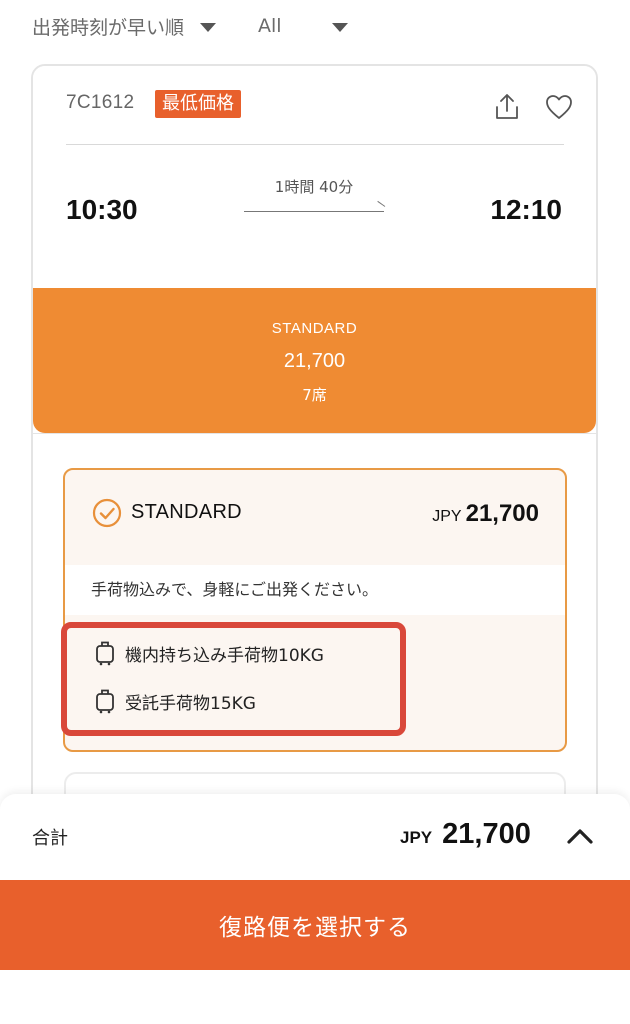 The image size is (630, 1024). Describe the element at coordinates (198, 104) in the screenshot. I see `lowest-price-badge: 最低価格` at that location.